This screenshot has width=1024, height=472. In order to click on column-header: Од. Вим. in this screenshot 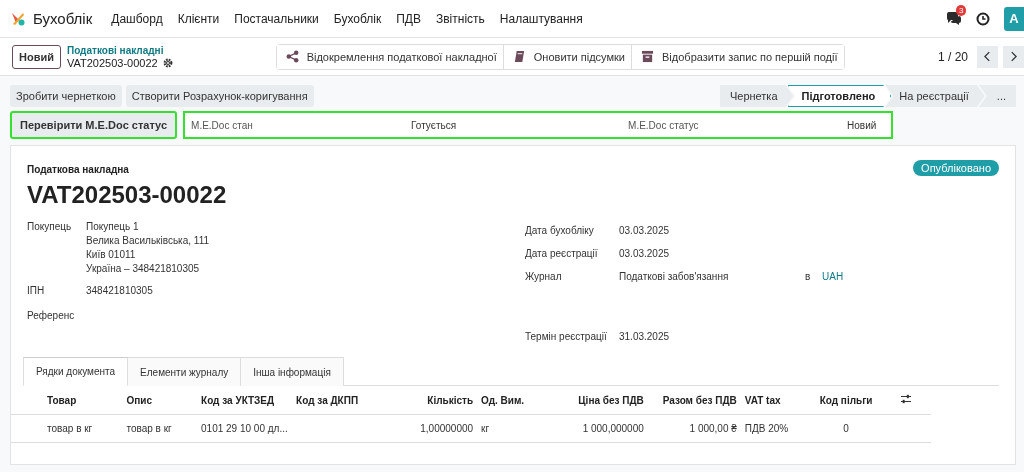, I will do `click(503, 400)`.